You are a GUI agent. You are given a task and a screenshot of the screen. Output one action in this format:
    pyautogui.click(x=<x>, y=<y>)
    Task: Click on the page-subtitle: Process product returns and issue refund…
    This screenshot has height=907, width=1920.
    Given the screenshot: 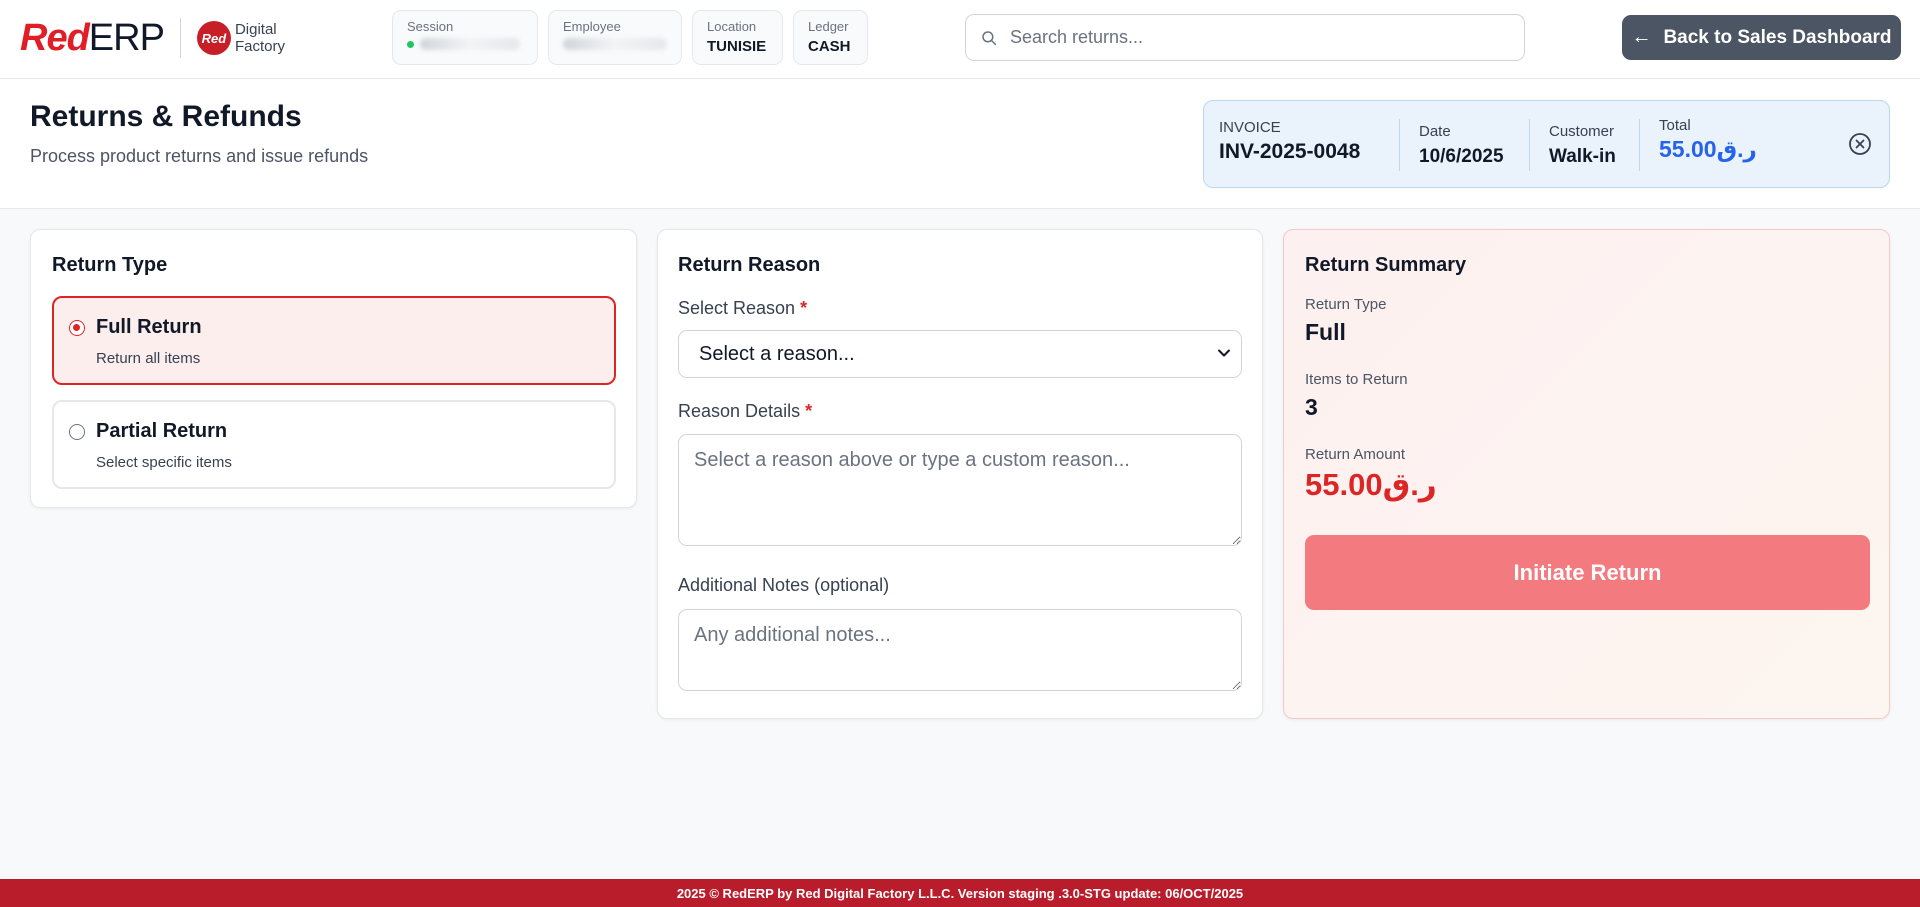 What is the action you would take?
    pyautogui.click(x=199, y=156)
    